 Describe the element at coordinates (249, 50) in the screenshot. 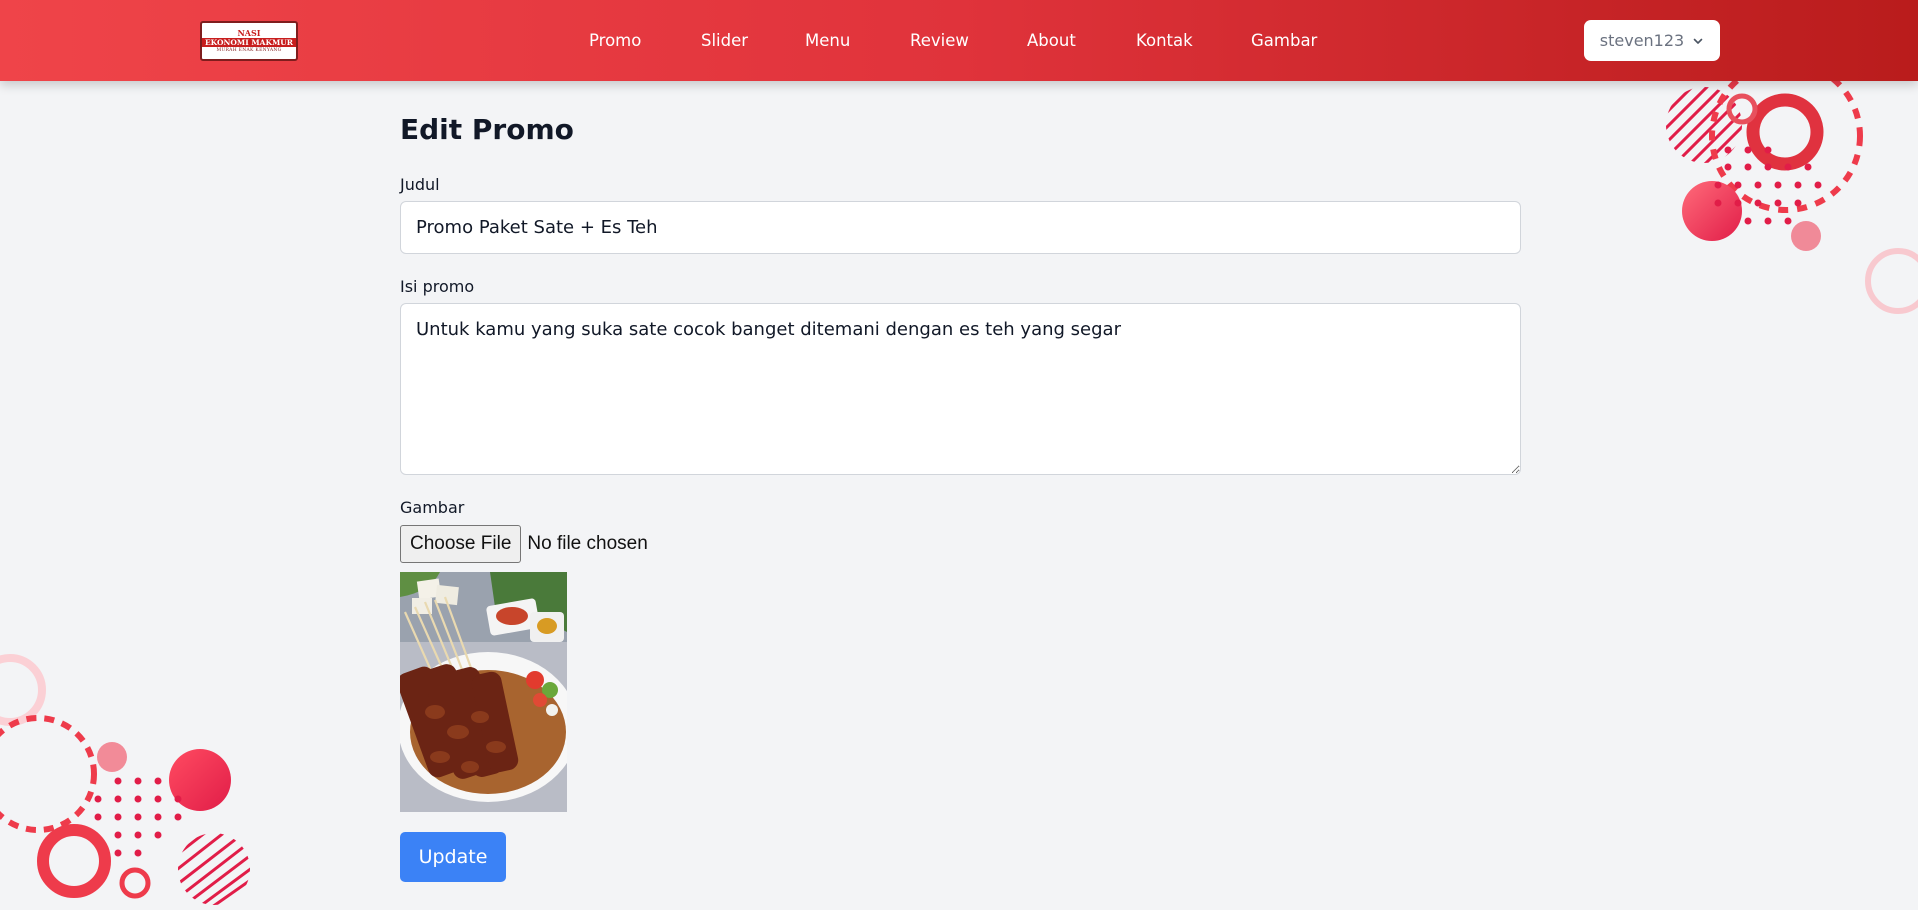

I see `logo-line-3: MURAH ENAK KENYANG` at that location.